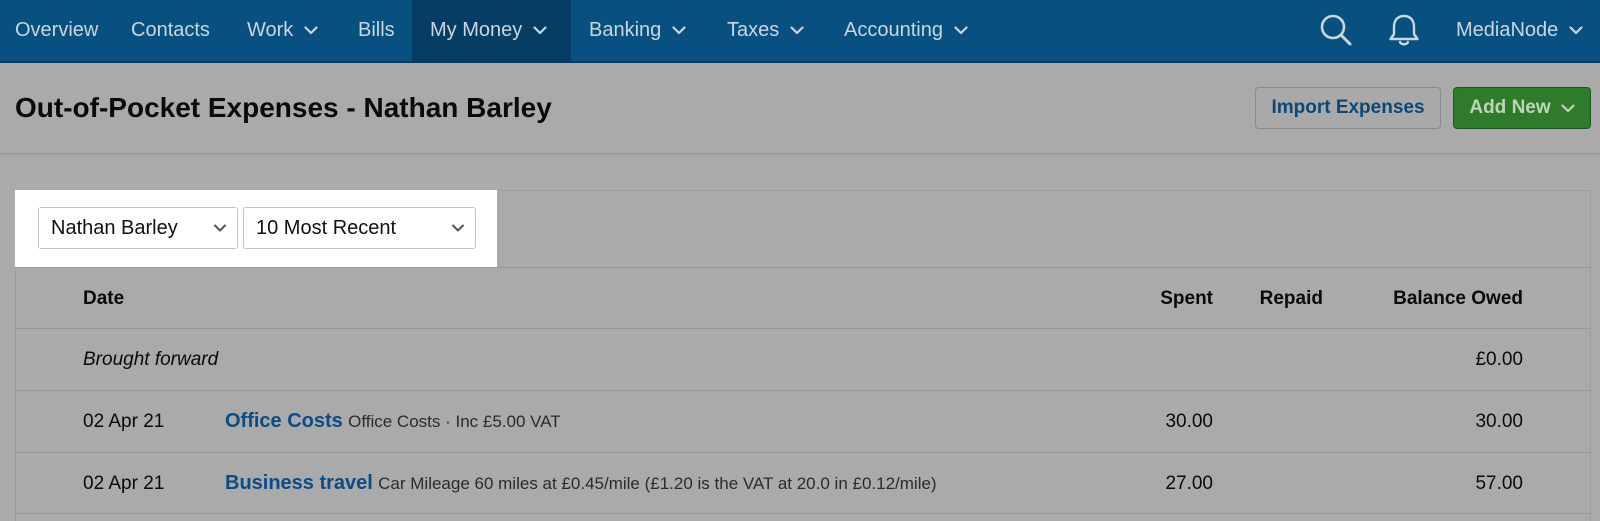  I want to click on account-name: MediaNode, so click(1507, 30).